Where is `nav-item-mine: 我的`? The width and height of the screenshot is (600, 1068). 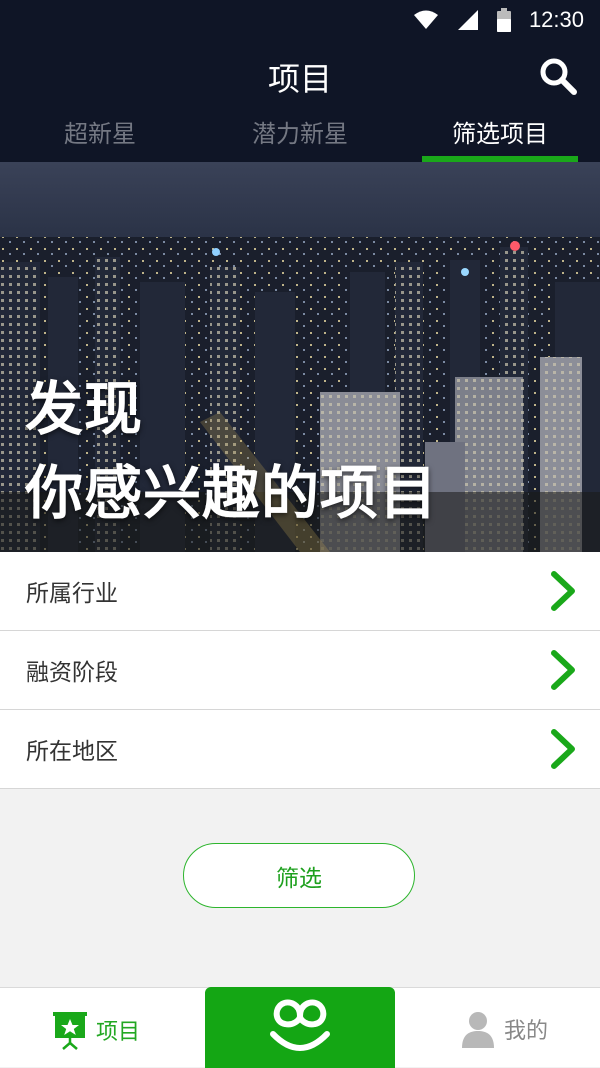 nav-item-mine: 我的 is located at coordinates (504, 1029).